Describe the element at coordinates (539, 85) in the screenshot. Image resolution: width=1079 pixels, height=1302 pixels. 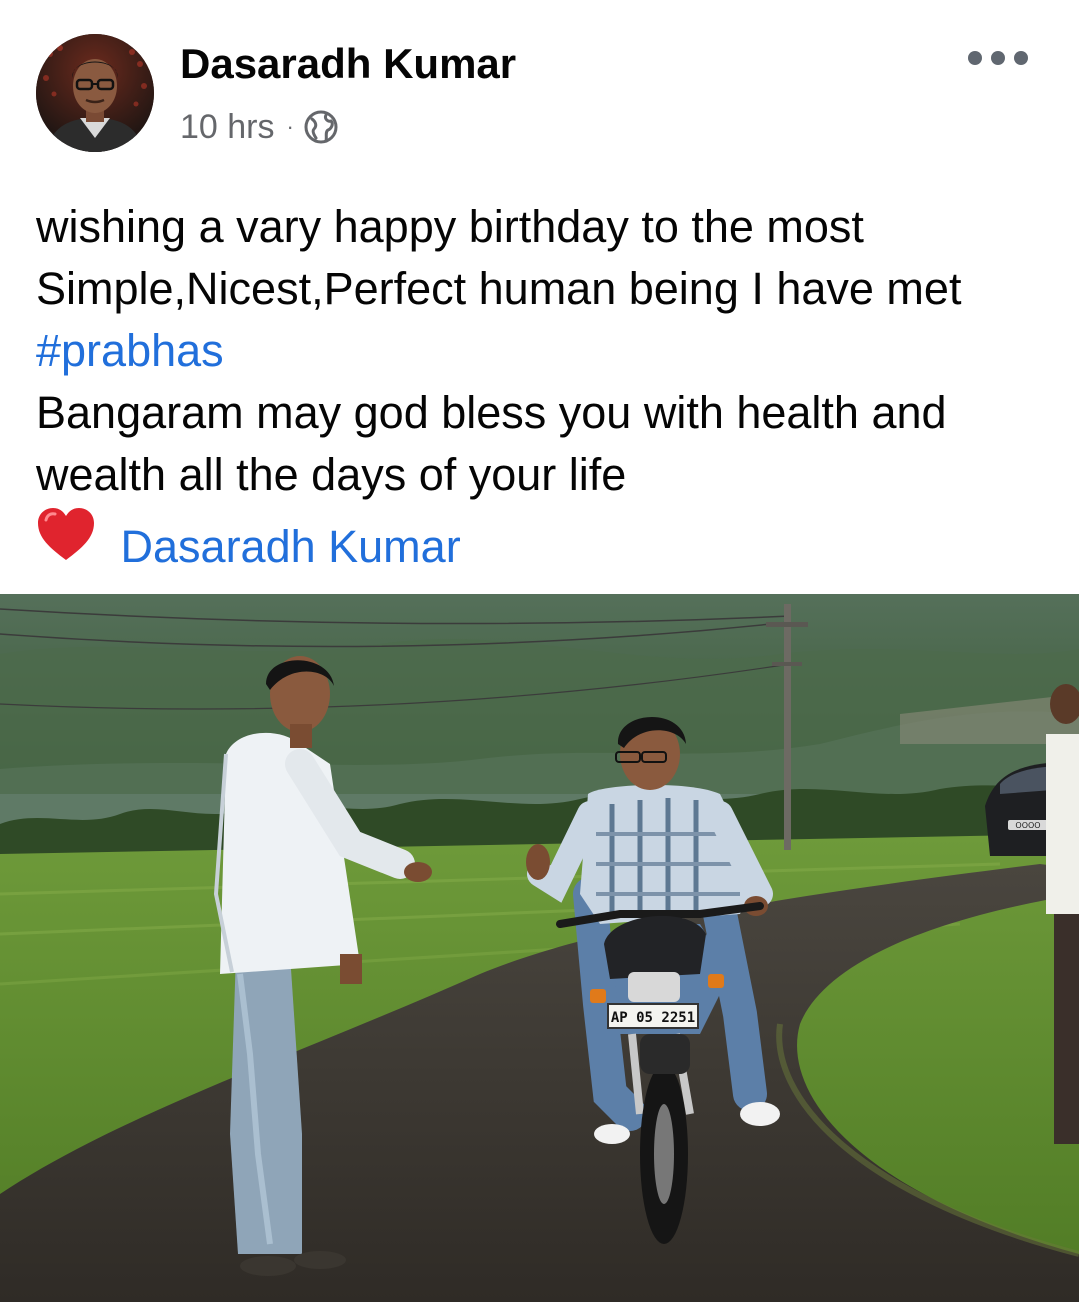
I see `post-header: Dasaradh Kumar 10 hrs ·` at that location.